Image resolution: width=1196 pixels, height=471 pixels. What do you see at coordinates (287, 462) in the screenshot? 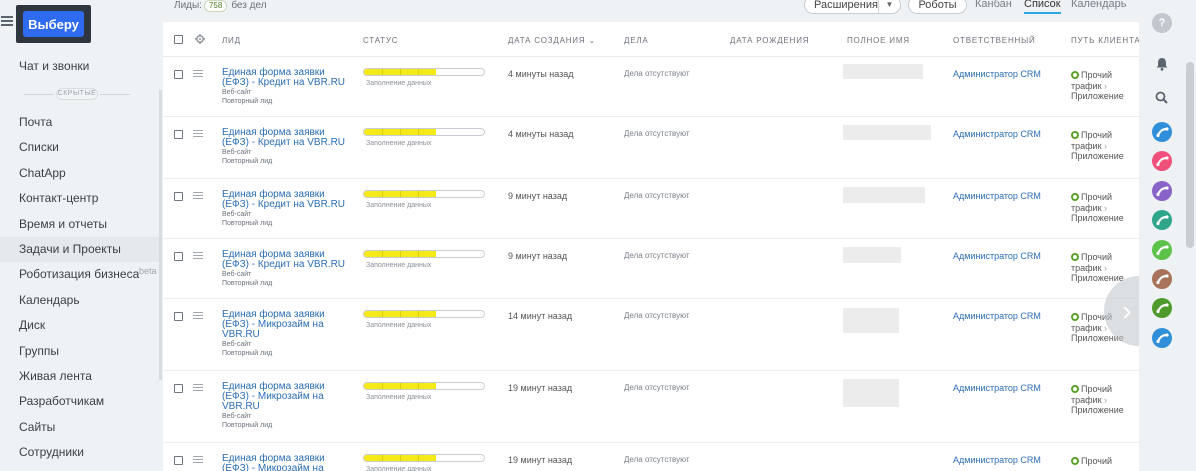
I see `lead-title-link: Единая форма заявки (ЕФЗ) - Микрозайм на` at bounding box center [287, 462].